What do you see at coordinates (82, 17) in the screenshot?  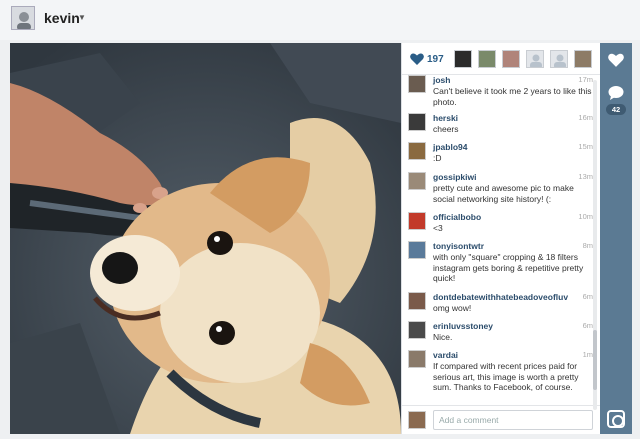 I see `chevron-down-icon: ▼` at bounding box center [82, 17].